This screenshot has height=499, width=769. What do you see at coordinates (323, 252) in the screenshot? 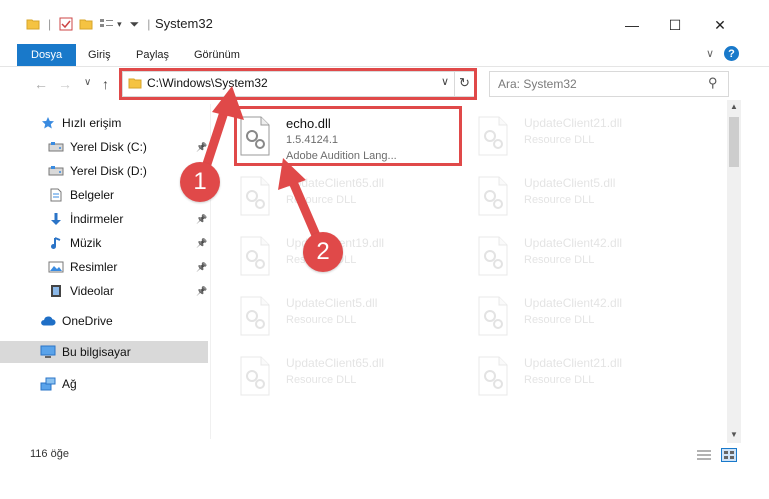
I see `step-2-badge: 2` at bounding box center [323, 252].